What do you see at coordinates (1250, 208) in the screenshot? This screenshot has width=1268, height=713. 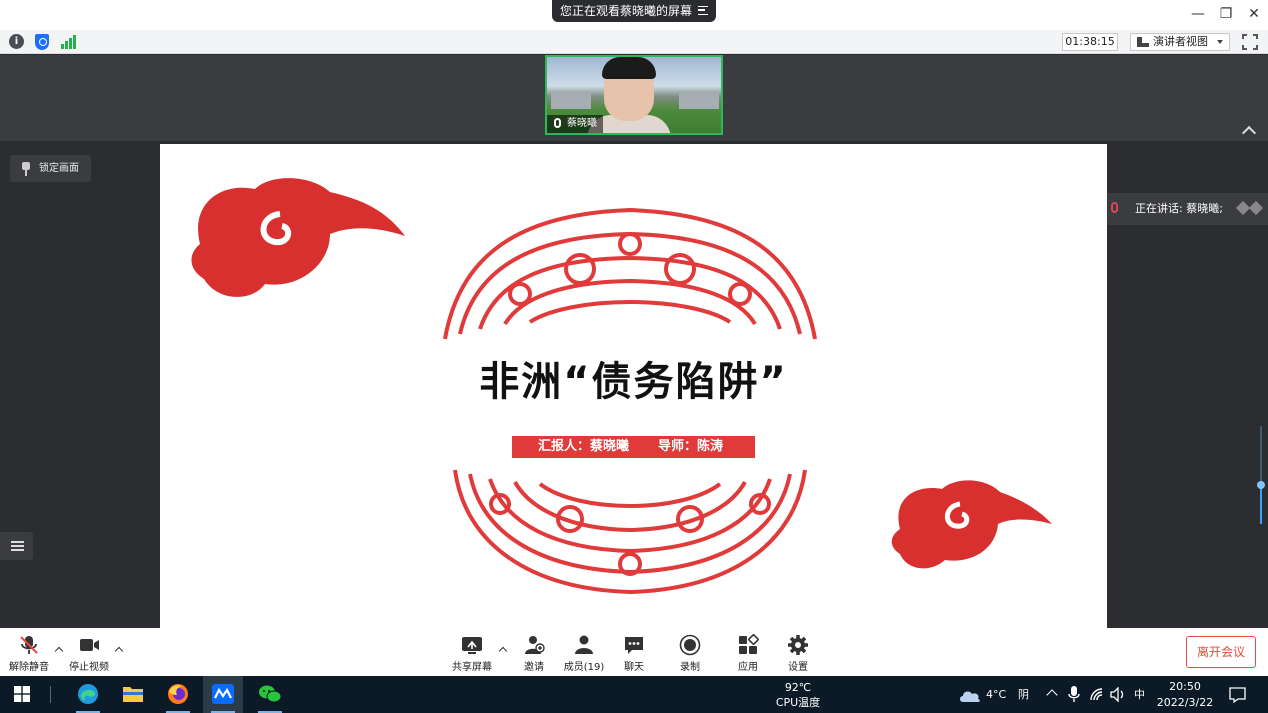 I see `more-icon` at bounding box center [1250, 208].